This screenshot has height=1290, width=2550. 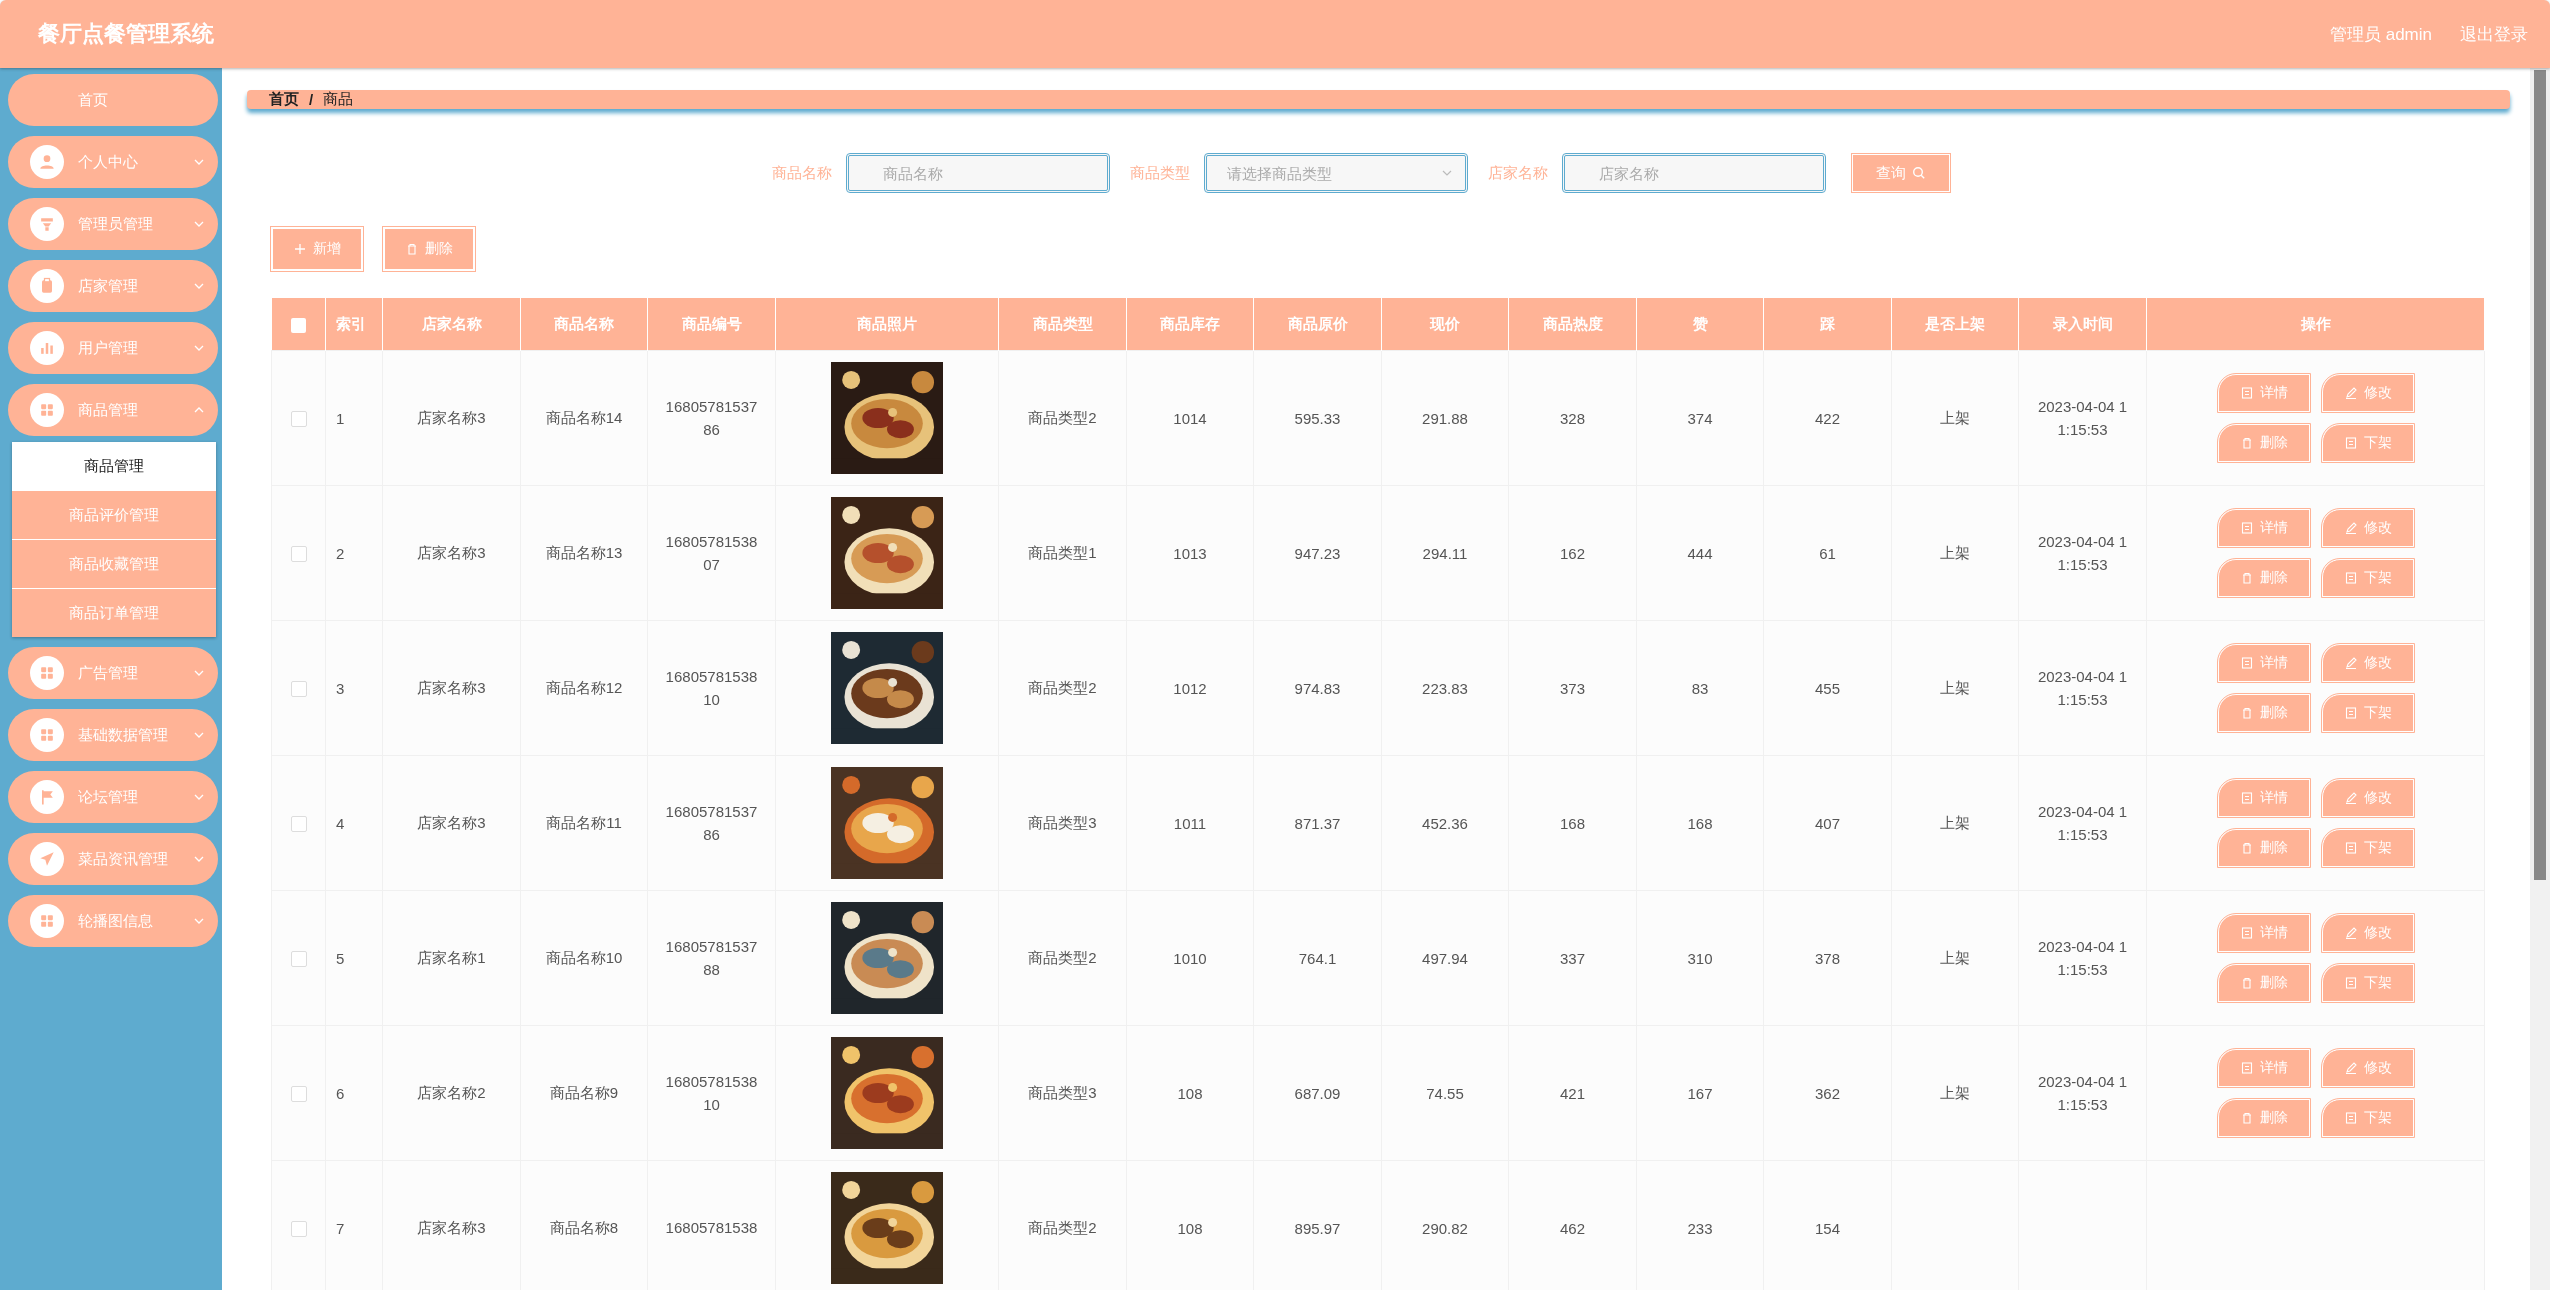 I want to click on breadcrumb-link: 首页, so click(x=284, y=99).